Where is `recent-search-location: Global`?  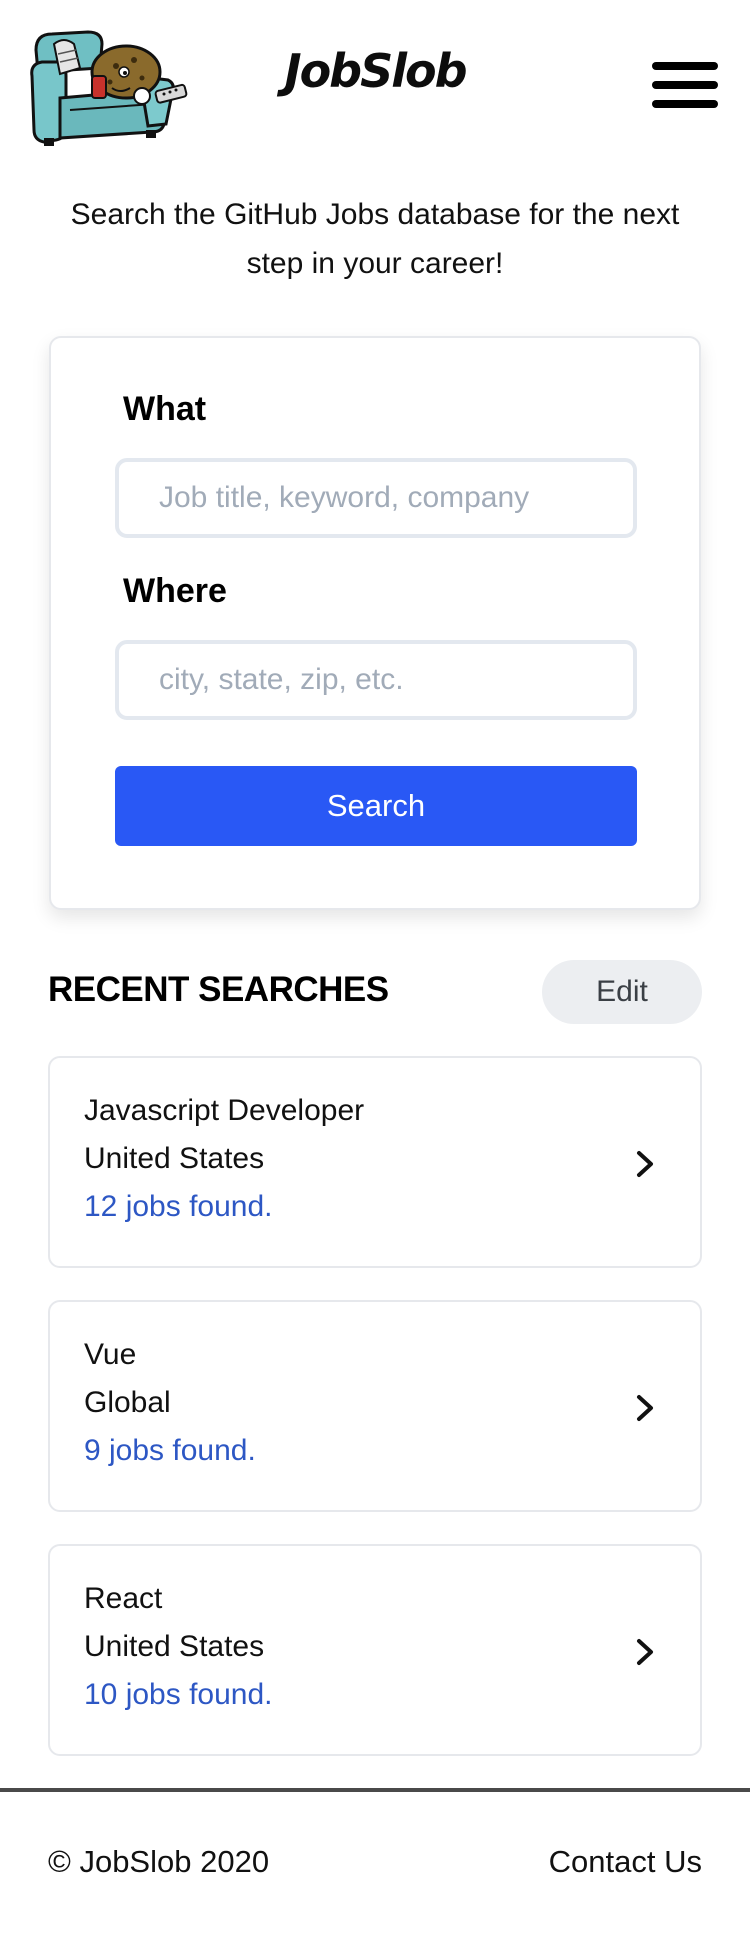
recent-search-location: Global is located at coordinates (127, 1402).